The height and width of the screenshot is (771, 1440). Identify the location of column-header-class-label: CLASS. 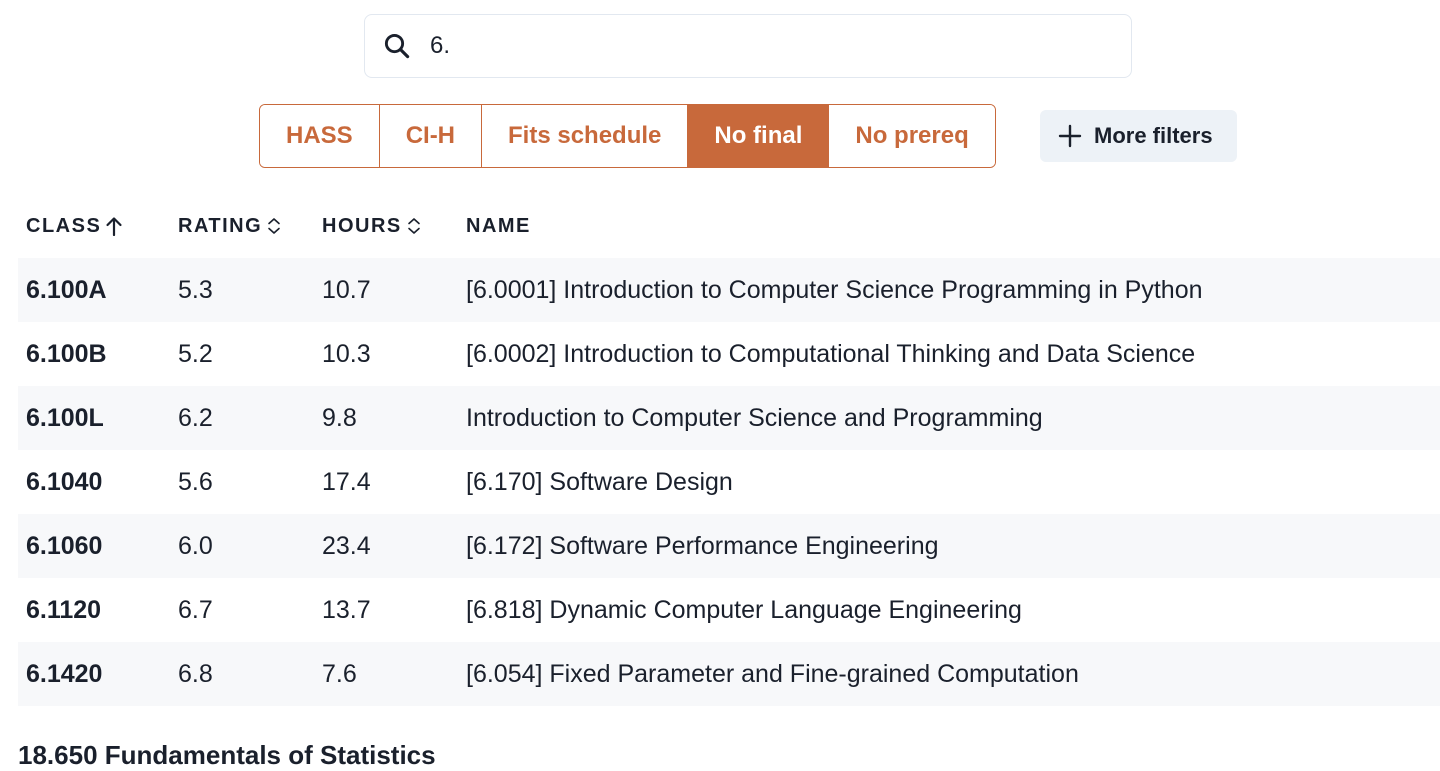
(64, 225).